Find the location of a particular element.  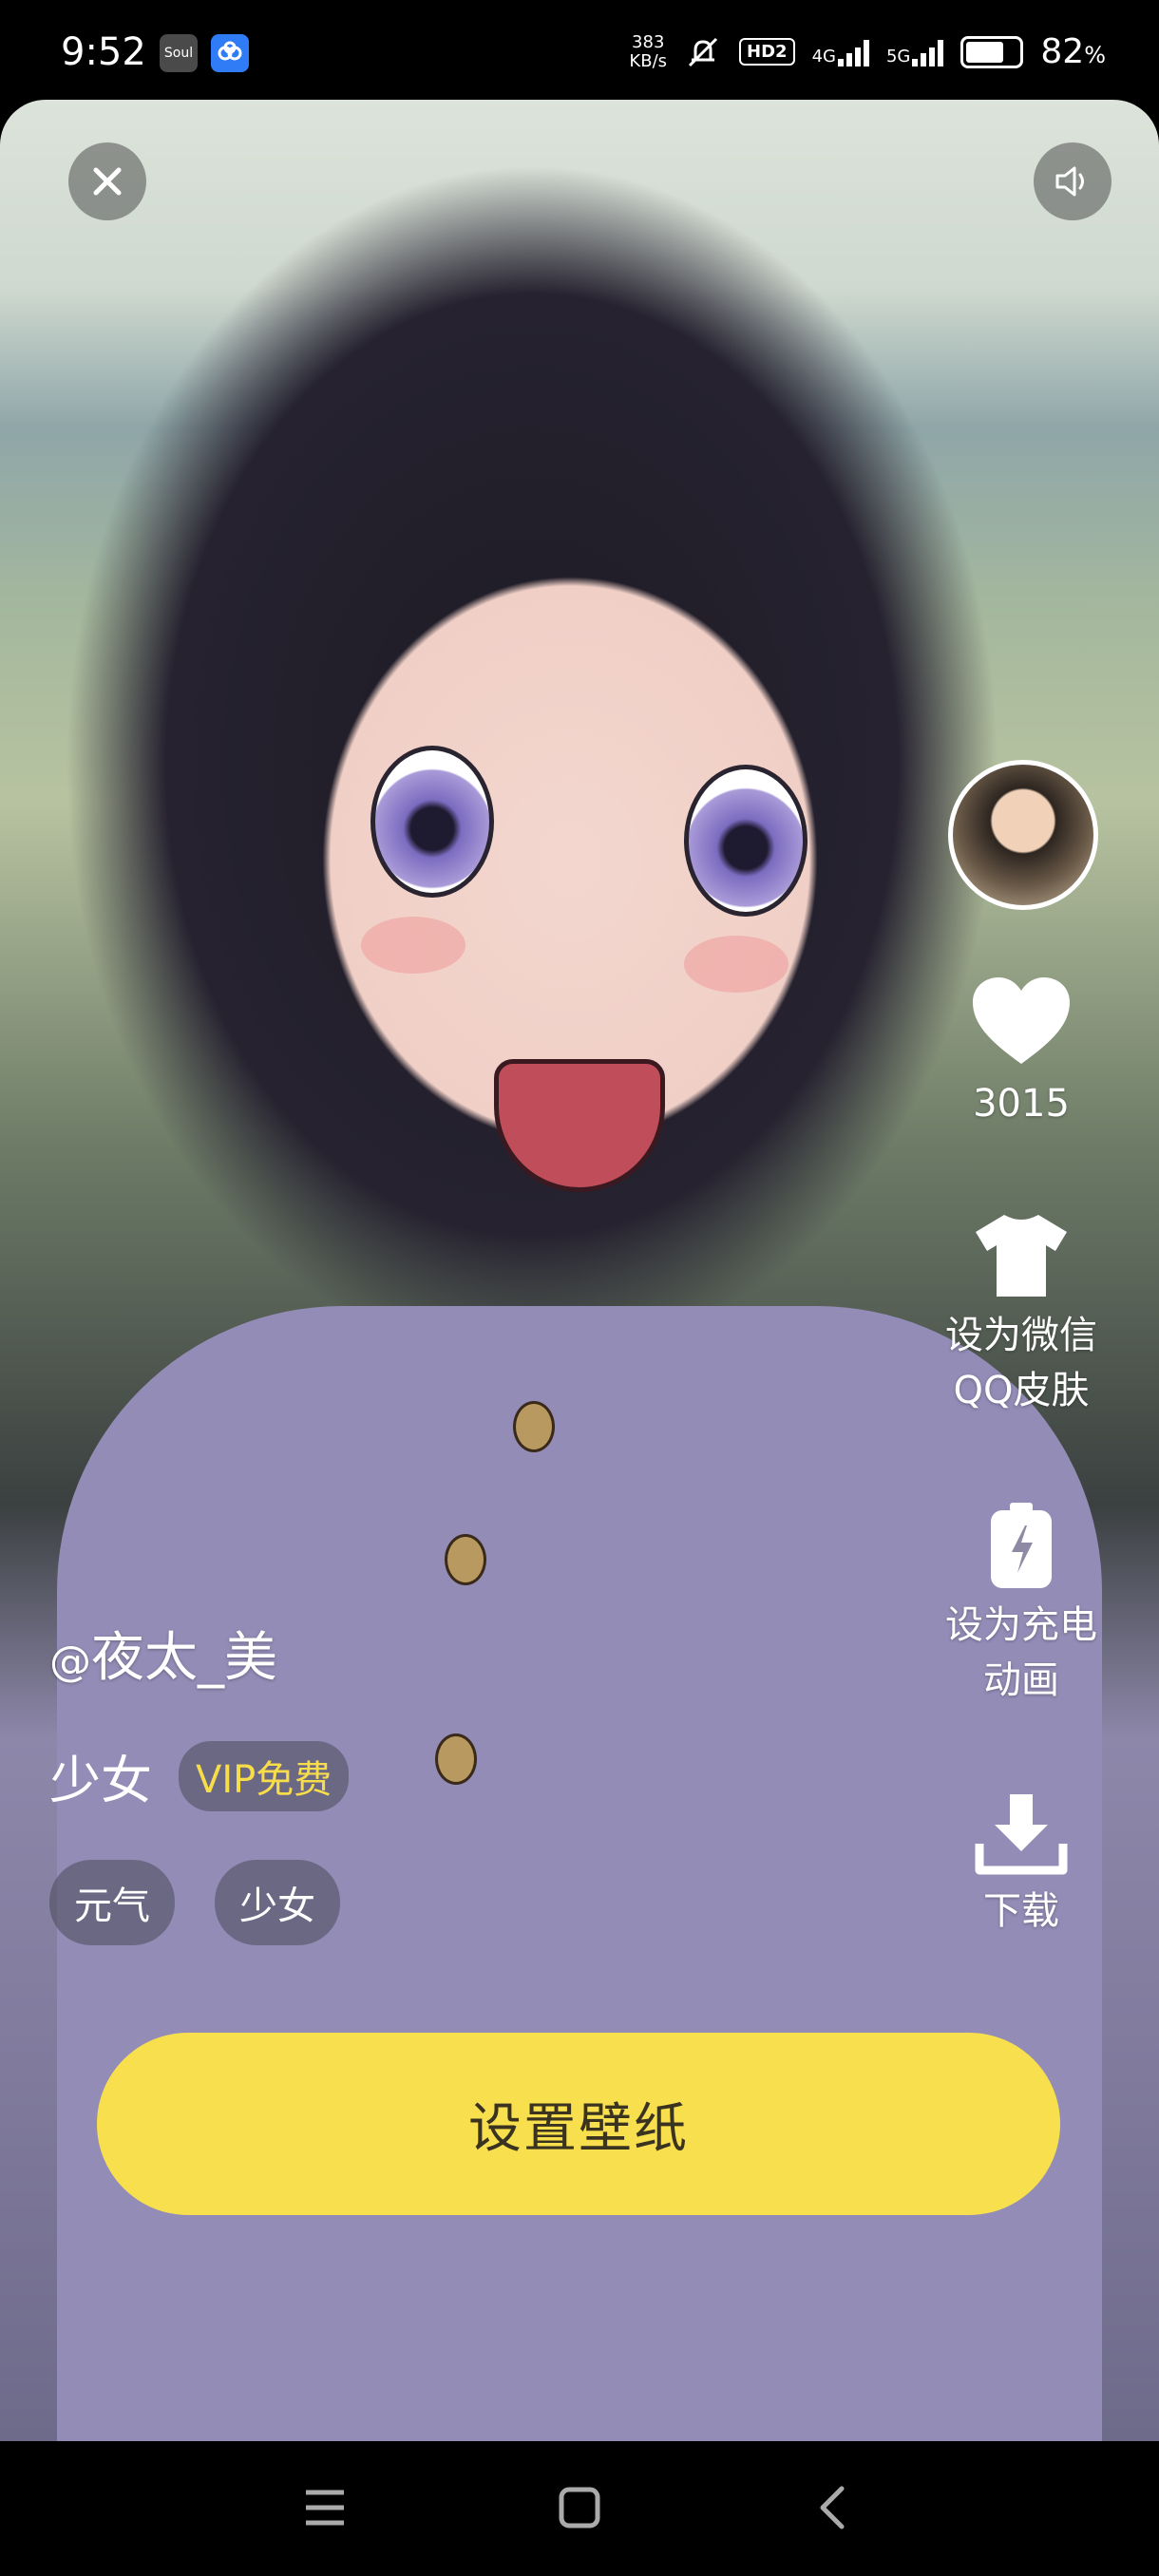

menu-icon is located at coordinates (325, 2508).